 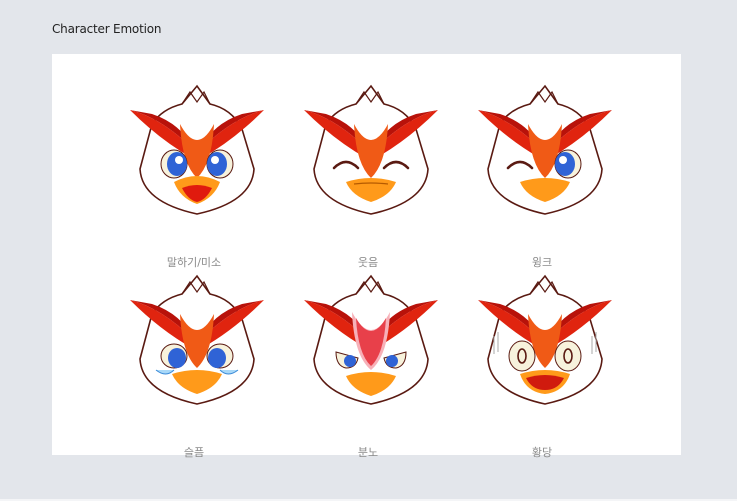 What do you see at coordinates (371, 149) in the screenshot?
I see `bird-face-laugh-icon` at bounding box center [371, 149].